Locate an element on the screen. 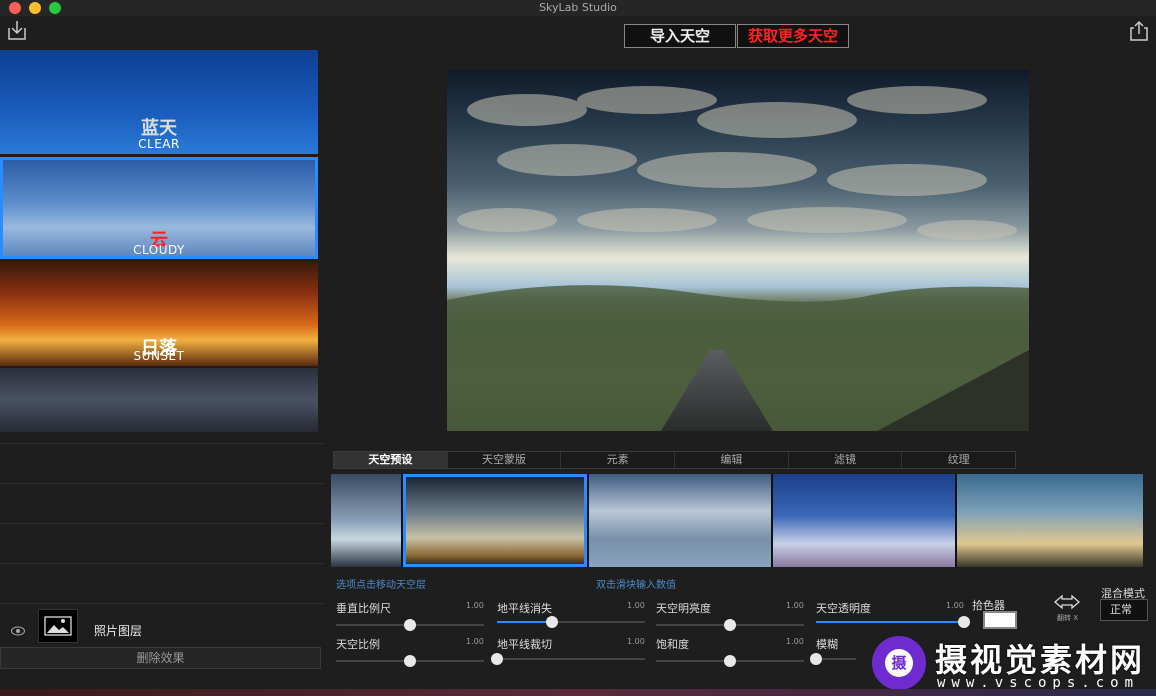 This screenshot has width=1156, height=696. hint-move-sky: 选项点击移动天空层 is located at coordinates (381, 585).